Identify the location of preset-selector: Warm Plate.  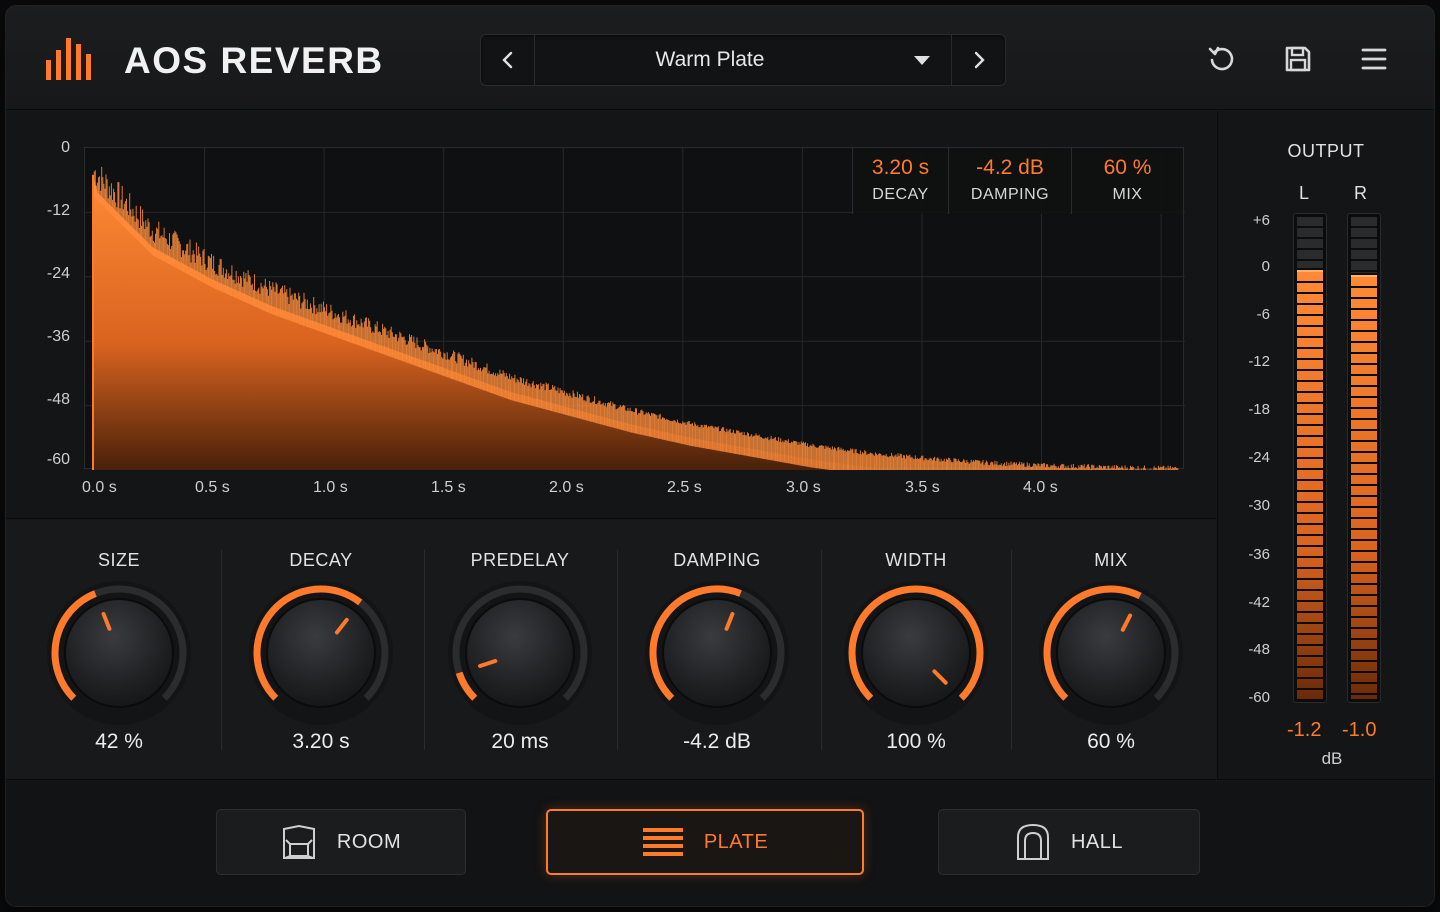
(743, 60).